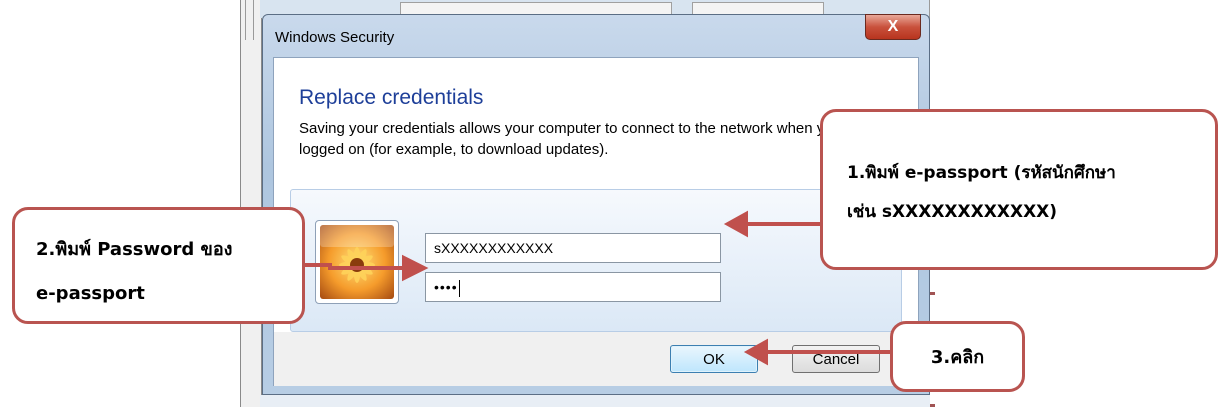  I want to click on callout-step-1-line-2: เช่น sXXXXXXXXXXXX), so click(952, 212).